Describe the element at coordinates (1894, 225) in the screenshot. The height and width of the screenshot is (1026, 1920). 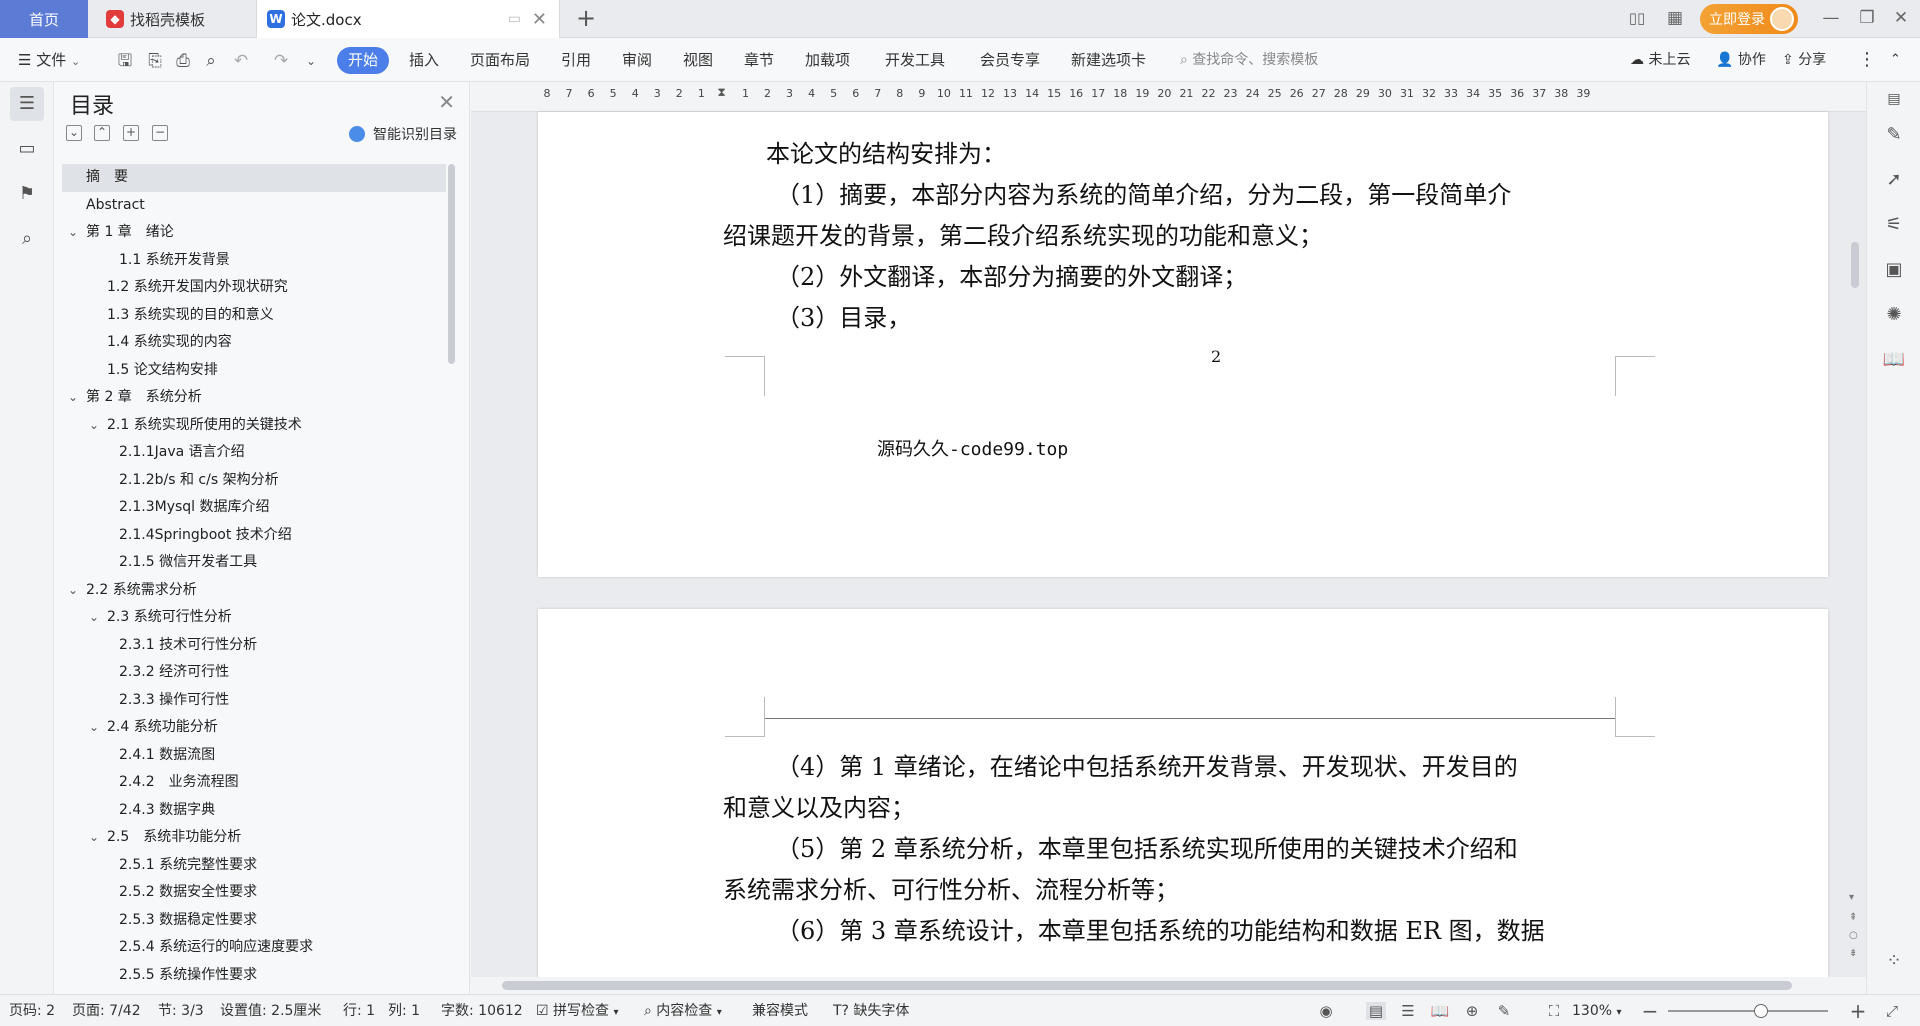
I see `adjust-sliders-icon: ⚟` at that location.